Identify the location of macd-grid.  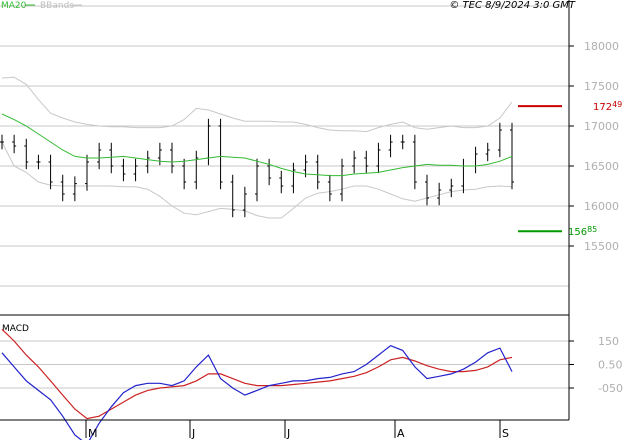
(284, 364).